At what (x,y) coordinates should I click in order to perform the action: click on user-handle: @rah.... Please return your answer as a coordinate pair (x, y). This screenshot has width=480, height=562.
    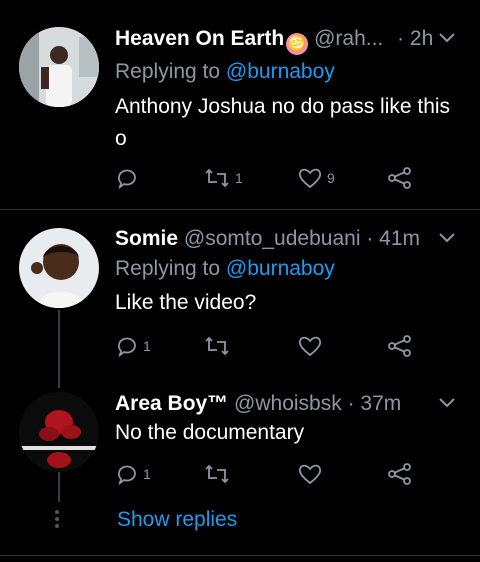
    Looking at the image, I should click on (348, 38).